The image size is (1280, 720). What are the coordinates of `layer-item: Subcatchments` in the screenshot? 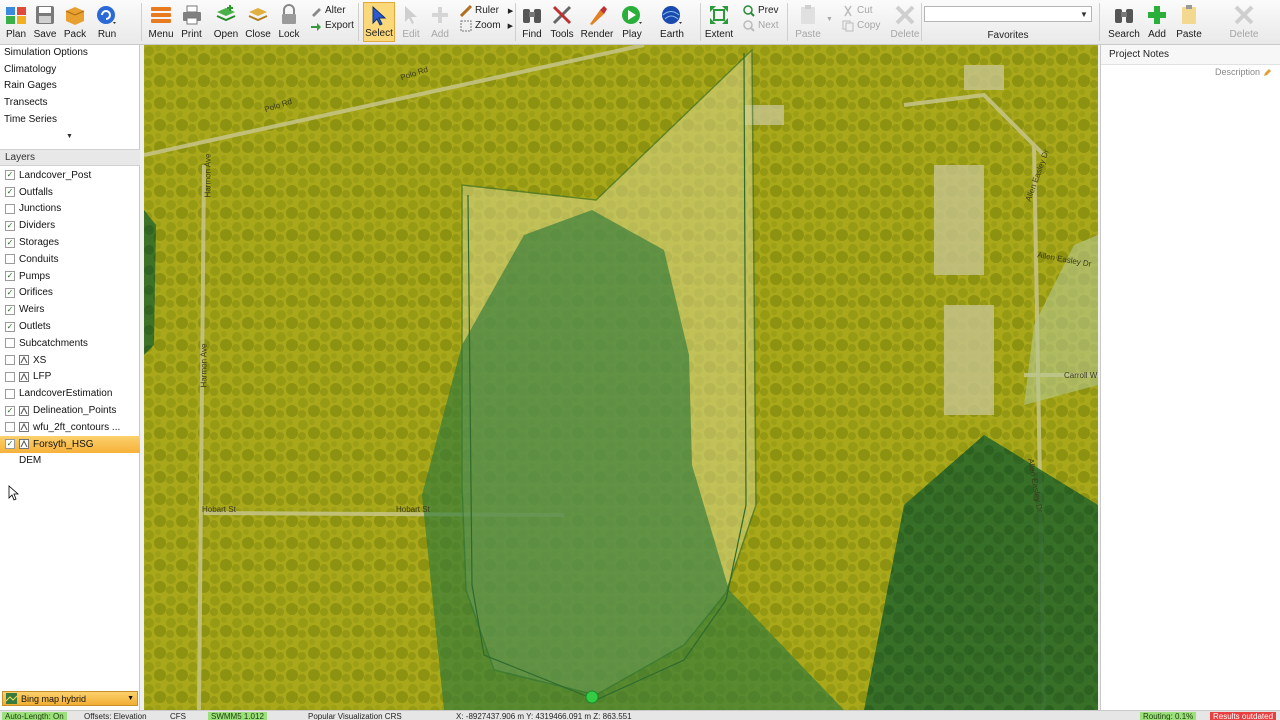 It's located at (70, 343).